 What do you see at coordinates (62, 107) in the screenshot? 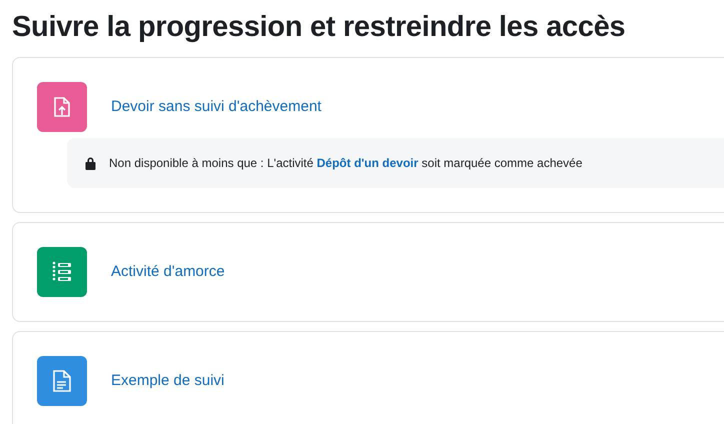
I see `file-upload-icon` at bounding box center [62, 107].